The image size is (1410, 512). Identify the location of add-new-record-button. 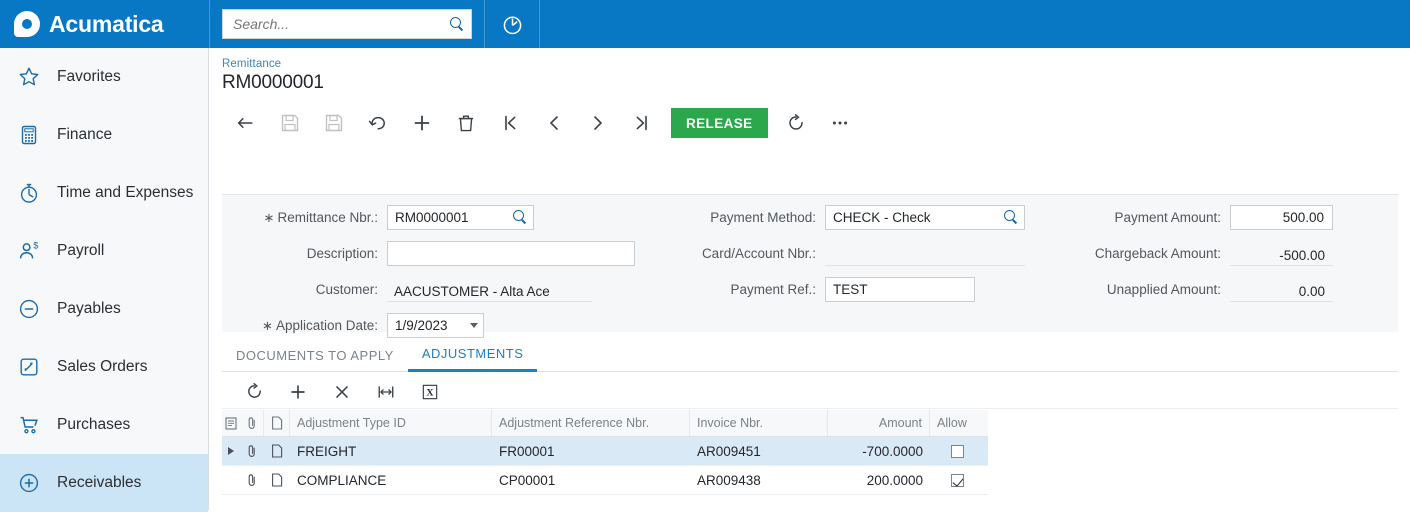
(422, 123).